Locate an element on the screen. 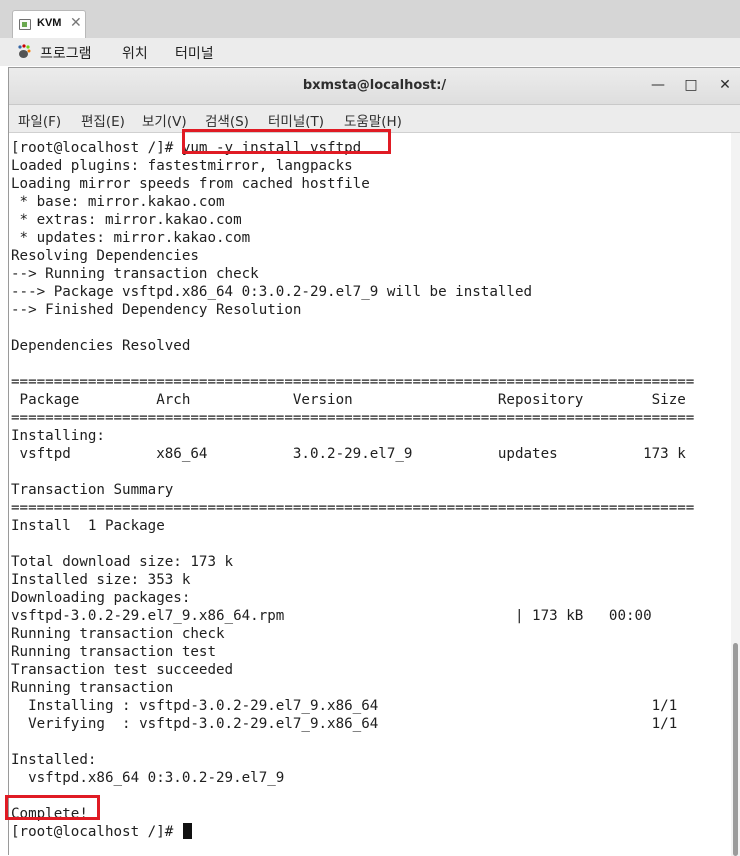  terminal-line: Running transaction test is located at coordinates (113, 652).